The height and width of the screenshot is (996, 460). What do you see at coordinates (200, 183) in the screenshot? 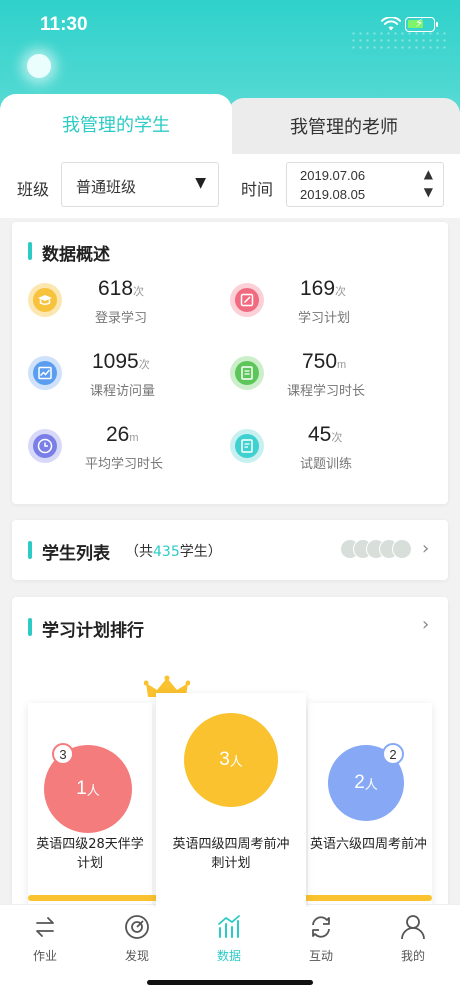
I see `dropdown-arrow-icon: ▼` at bounding box center [200, 183].